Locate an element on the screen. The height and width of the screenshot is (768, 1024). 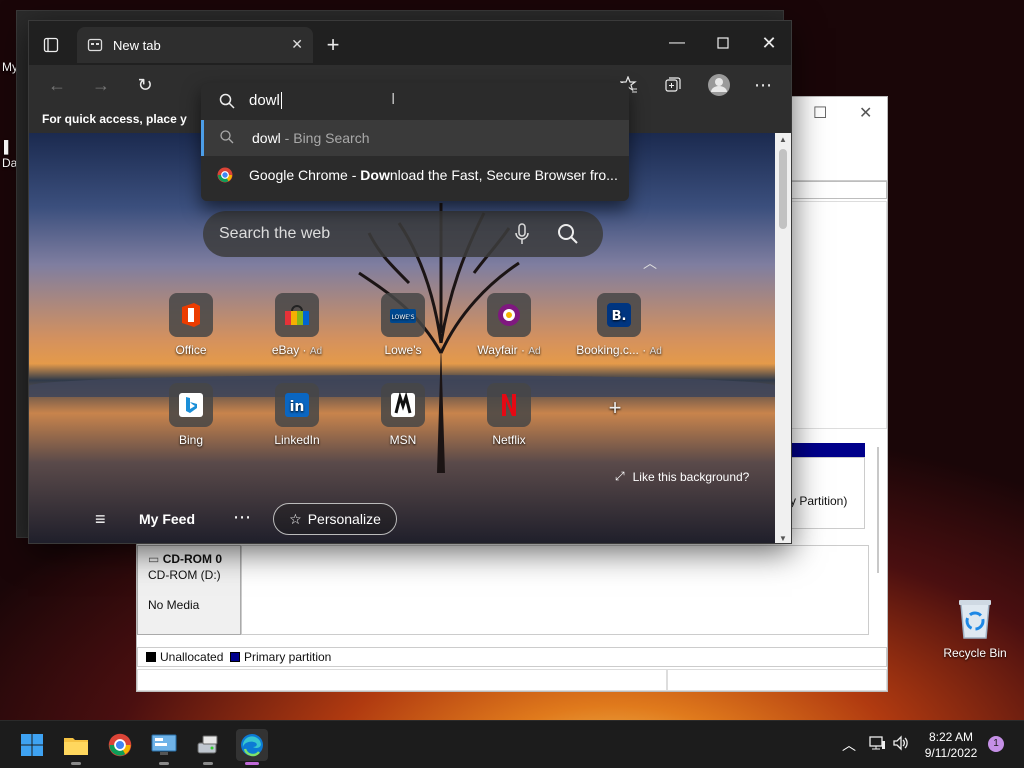
tab-close-icon: ✕ is located at coordinates (297, 44).